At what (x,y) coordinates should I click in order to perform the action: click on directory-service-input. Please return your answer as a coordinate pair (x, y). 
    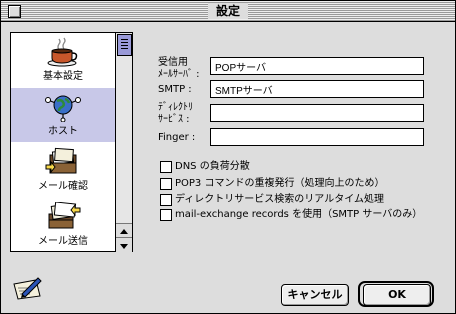
    Looking at the image, I should click on (317, 113).